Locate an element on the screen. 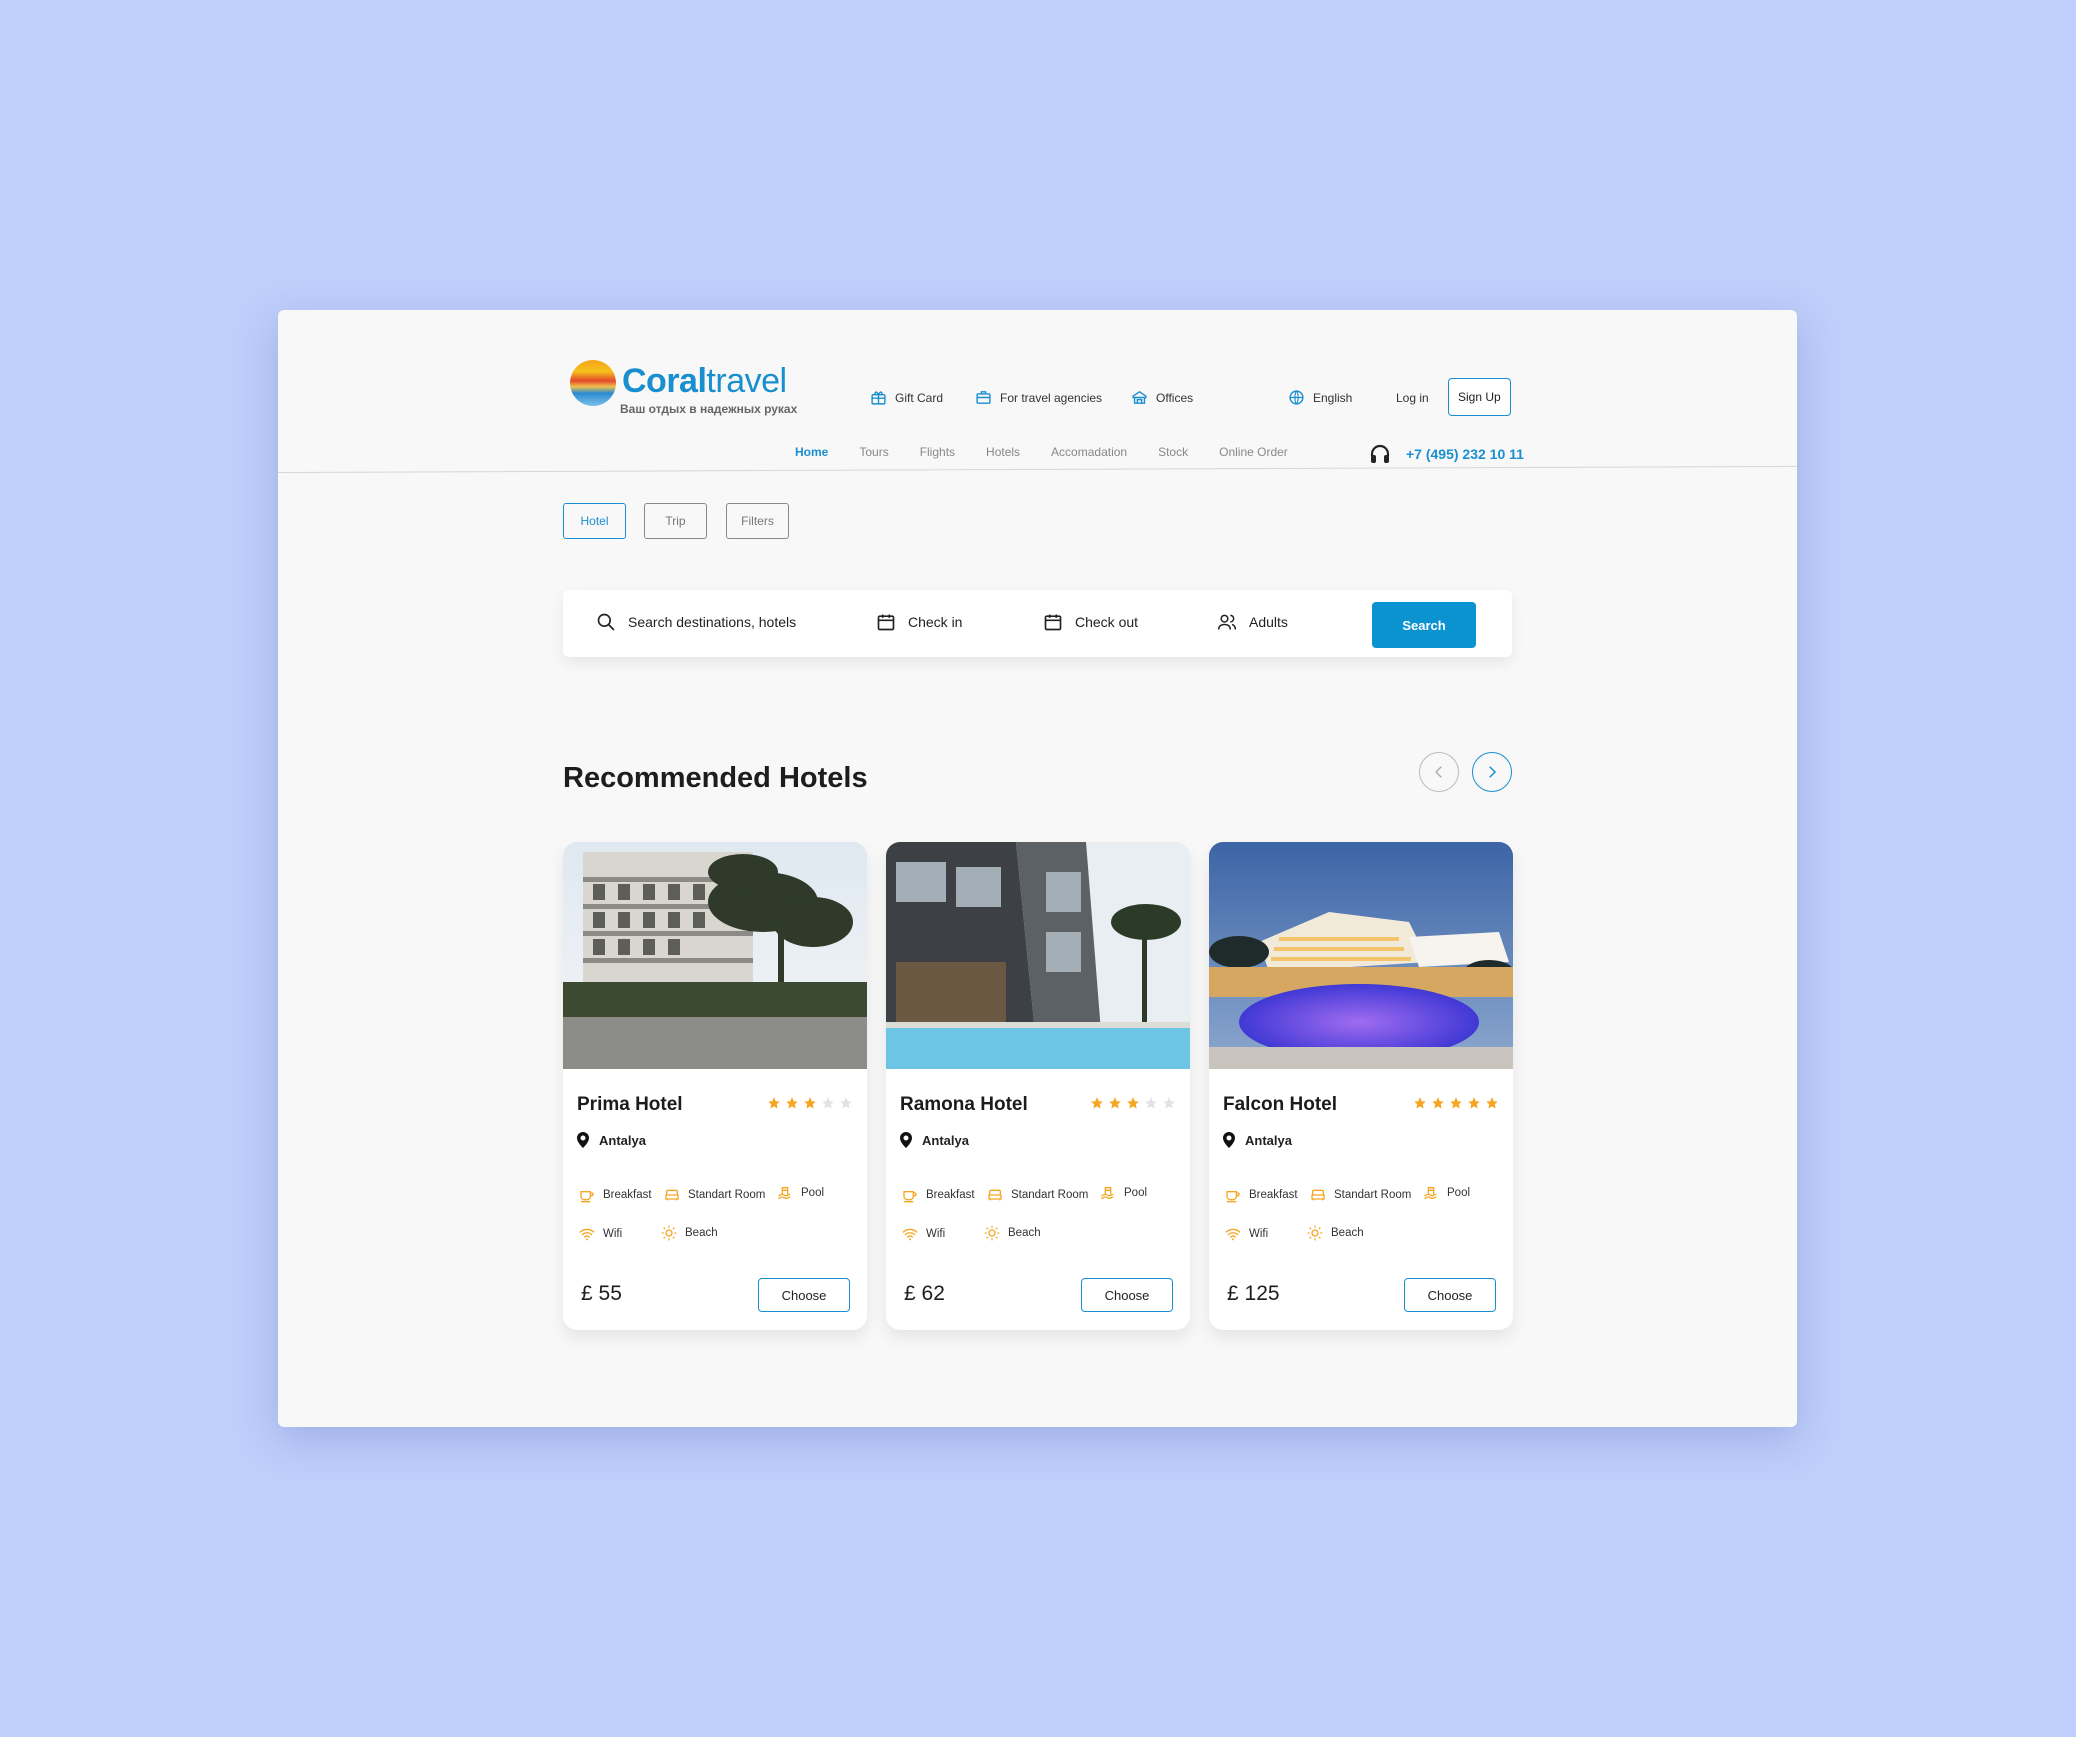  hotel-name: Prima Hotel is located at coordinates (630, 1104).